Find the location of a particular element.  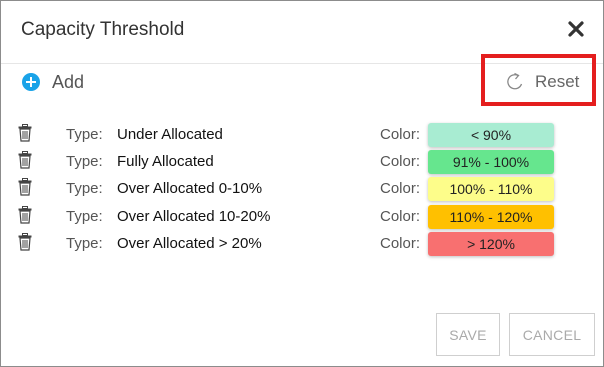

add-icon is located at coordinates (31, 82).